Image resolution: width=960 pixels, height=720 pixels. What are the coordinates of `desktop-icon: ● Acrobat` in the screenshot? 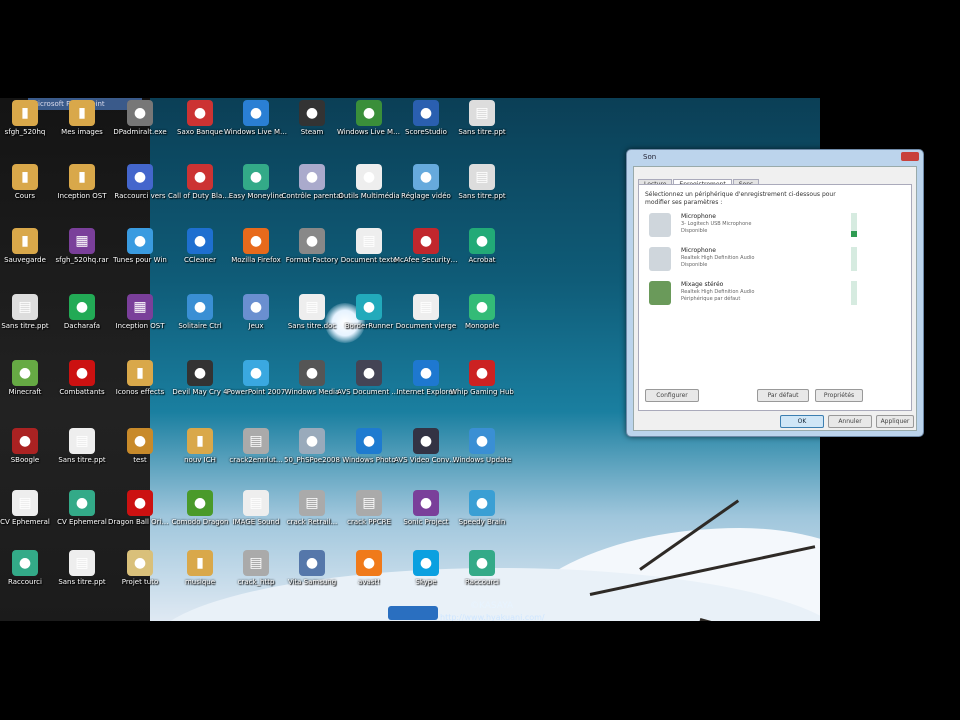 It's located at (482, 246).